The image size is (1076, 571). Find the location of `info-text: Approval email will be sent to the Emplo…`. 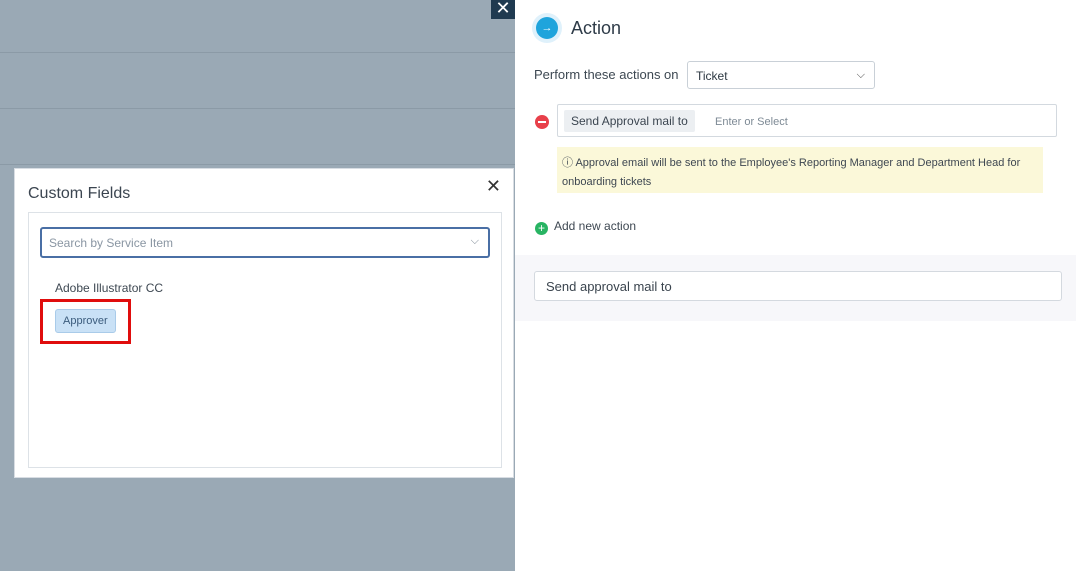

info-text: Approval email will be sent to the Emplo… is located at coordinates (791, 172).